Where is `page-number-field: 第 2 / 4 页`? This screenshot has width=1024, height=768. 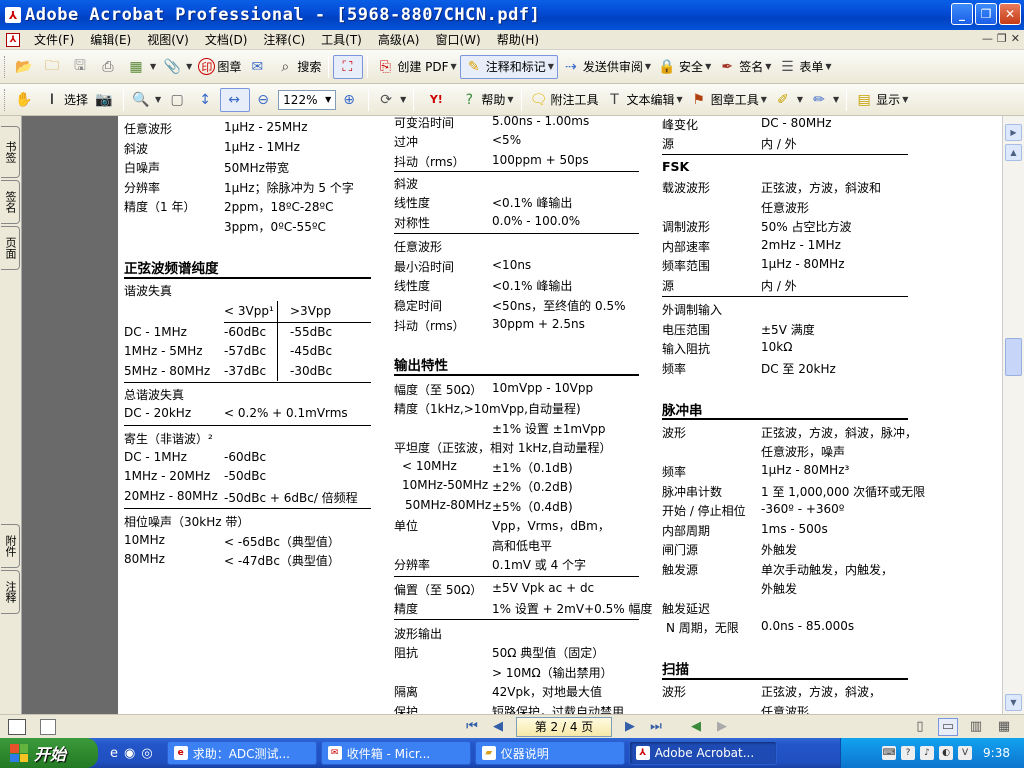
page-number-field: 第 2 / 4 页 is located at coordinates (564, 726).